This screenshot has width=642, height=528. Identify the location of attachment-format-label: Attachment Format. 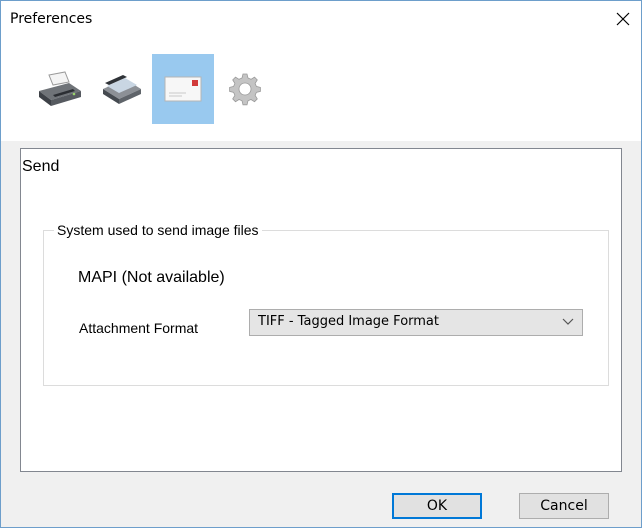
(139, 328).